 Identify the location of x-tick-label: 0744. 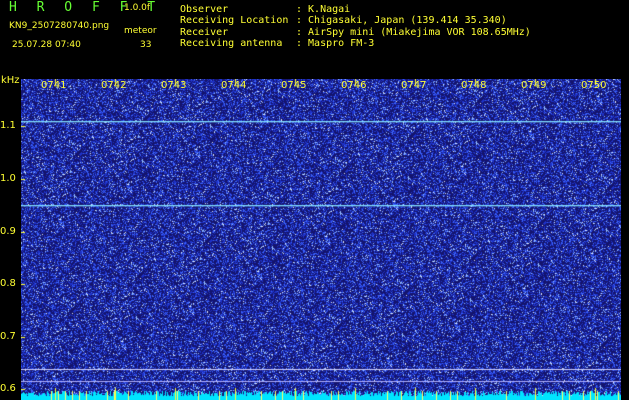
(234, 85).